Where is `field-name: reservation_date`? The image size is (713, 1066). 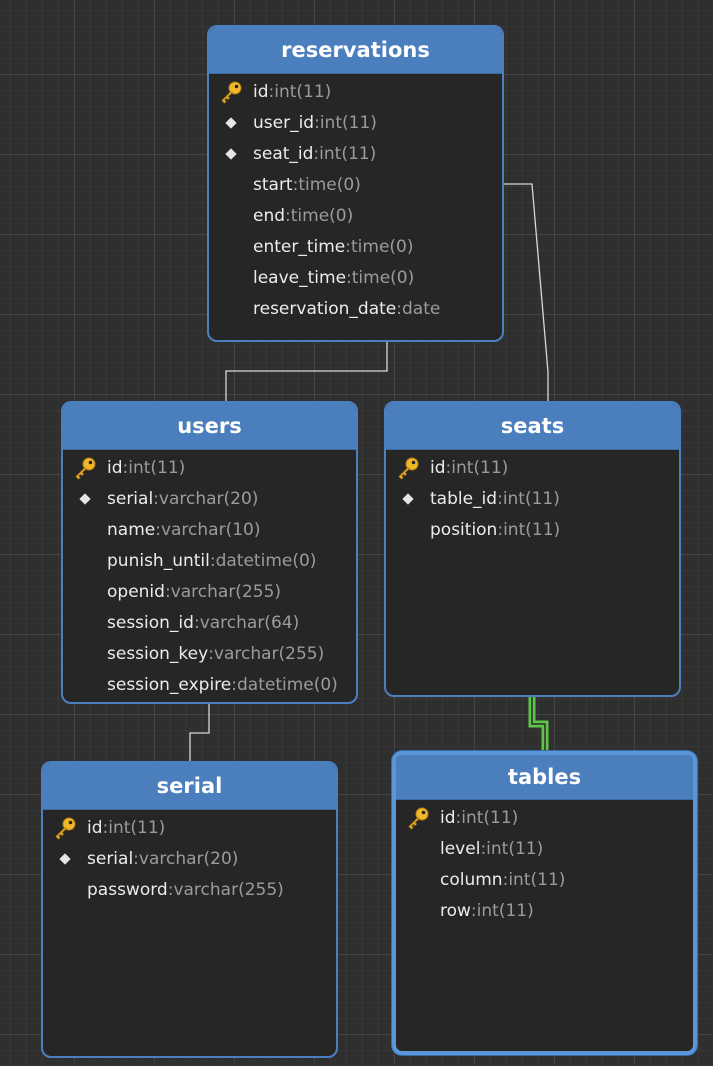
field-name: reservation_date is located at coordinates (325, 308).